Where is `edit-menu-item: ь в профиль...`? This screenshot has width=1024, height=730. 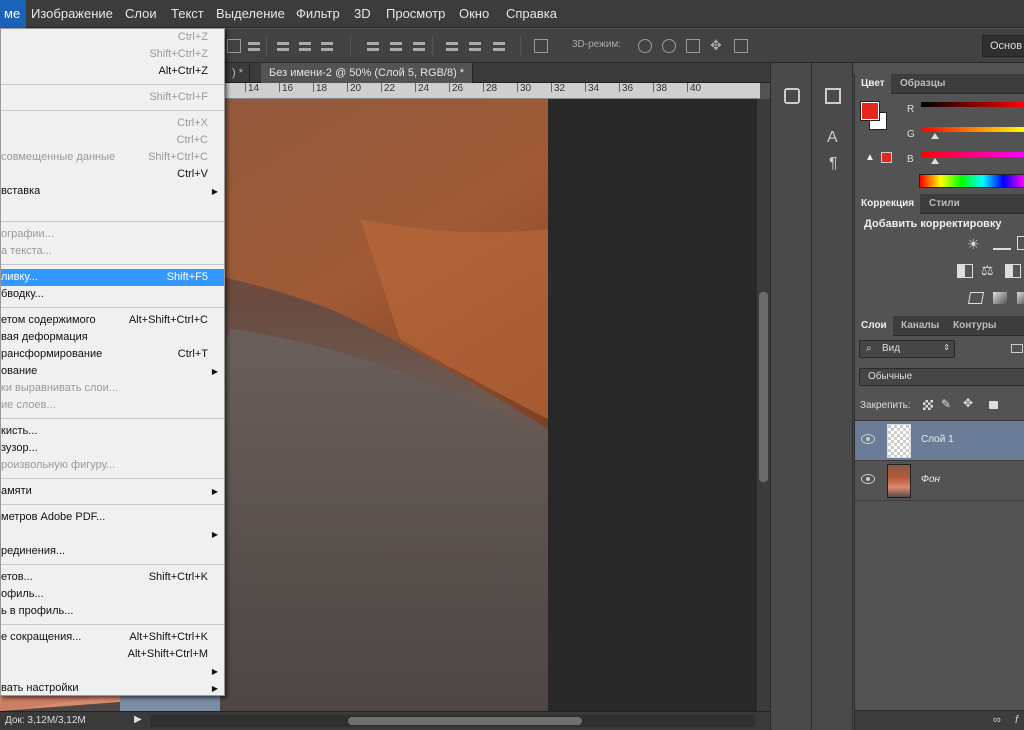 edit-menu-item: ь в профиль... is located at coordinates (112, 611).